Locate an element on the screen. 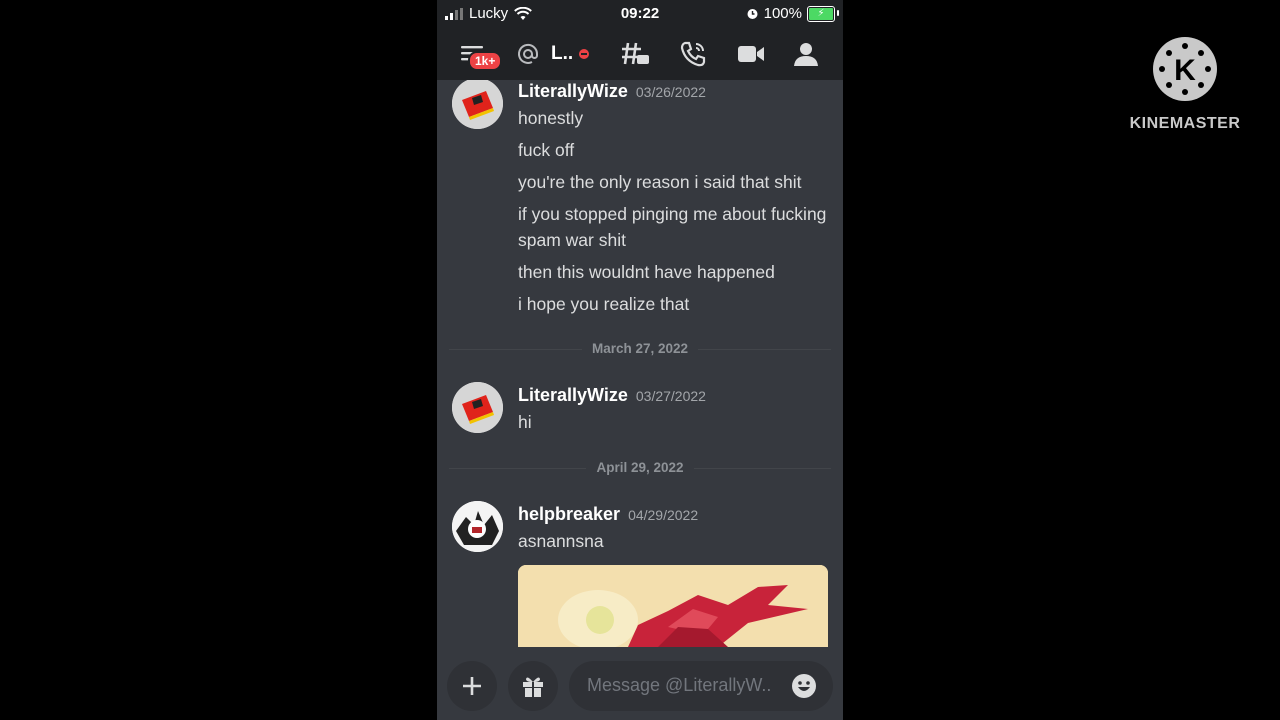 The width and height of the screenshot is (1280, 720). message-text: asnannsna is located at coordinates (561, 541).